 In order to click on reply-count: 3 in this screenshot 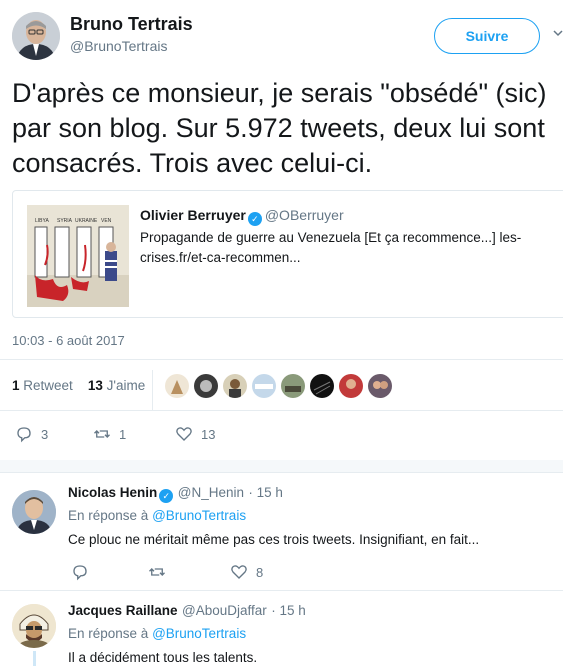, I will do `click(45, 434)`.